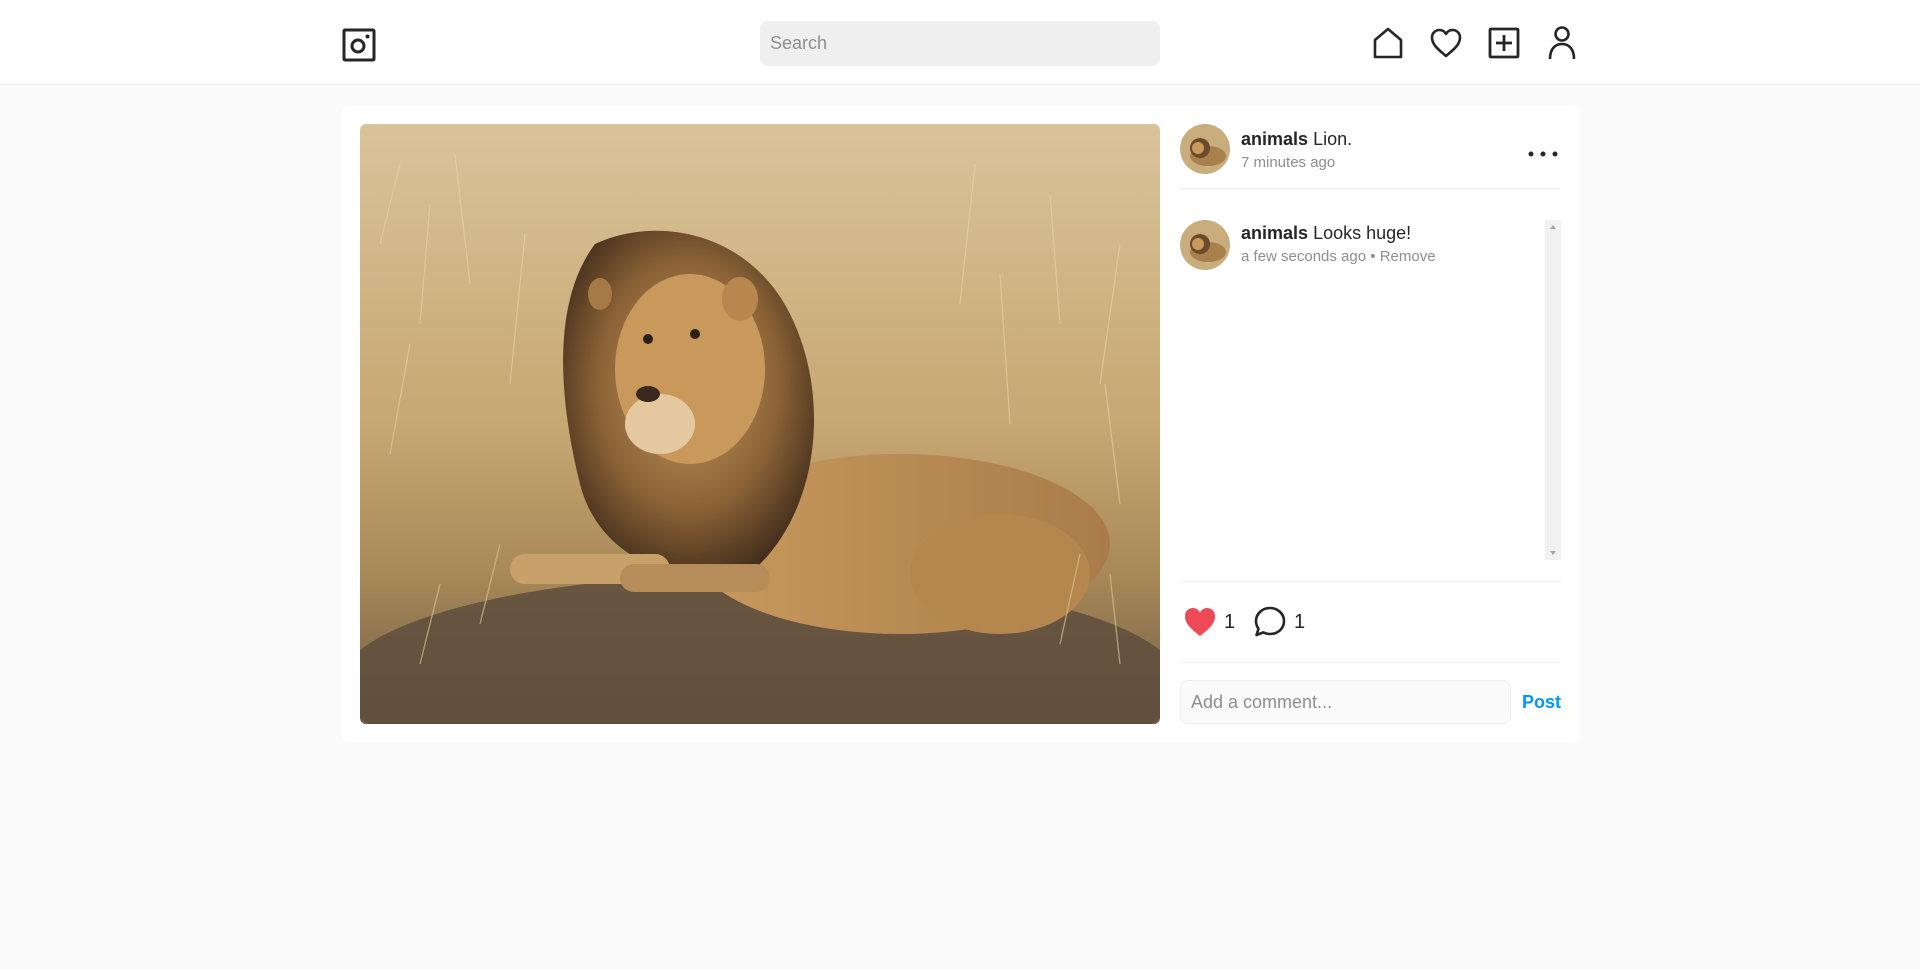 Image resolution: width=1920 pixels, height=969 pixels. I want to click on search-input, so click(960, 43).